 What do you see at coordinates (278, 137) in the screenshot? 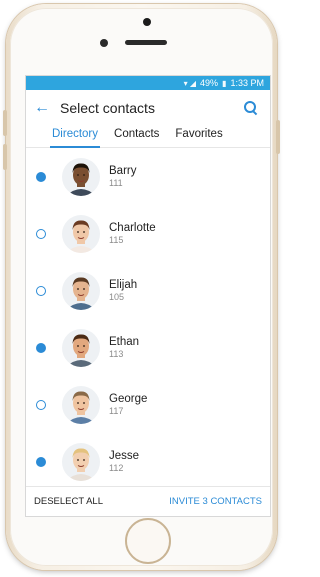
I see `power-button` at bounding box center [278, 137].